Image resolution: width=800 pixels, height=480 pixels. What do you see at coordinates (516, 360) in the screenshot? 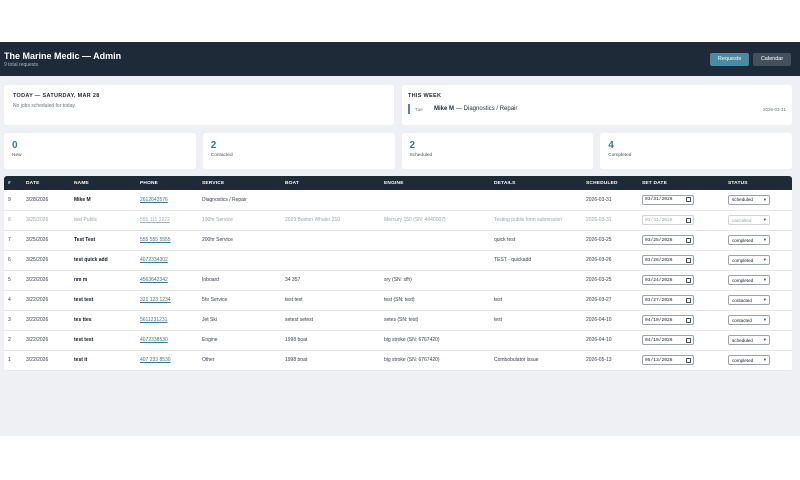
I see `request-details: Combobulator issue` at bounding box center [516, 360].